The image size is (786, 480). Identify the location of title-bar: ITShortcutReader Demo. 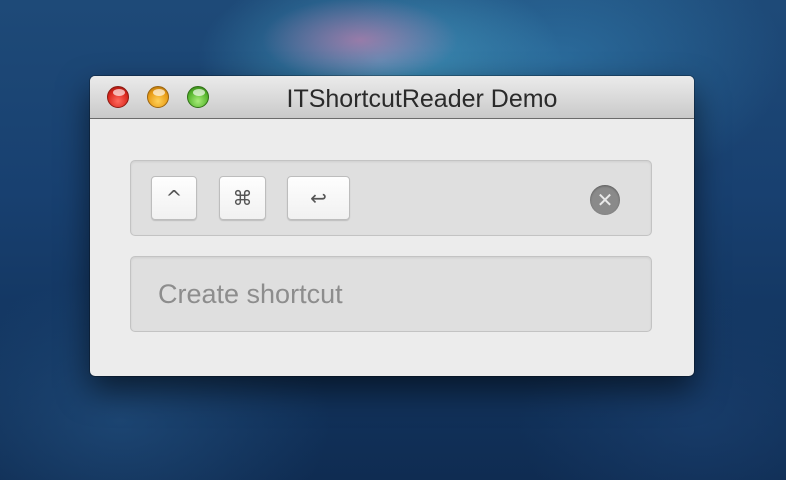
(392, 97).